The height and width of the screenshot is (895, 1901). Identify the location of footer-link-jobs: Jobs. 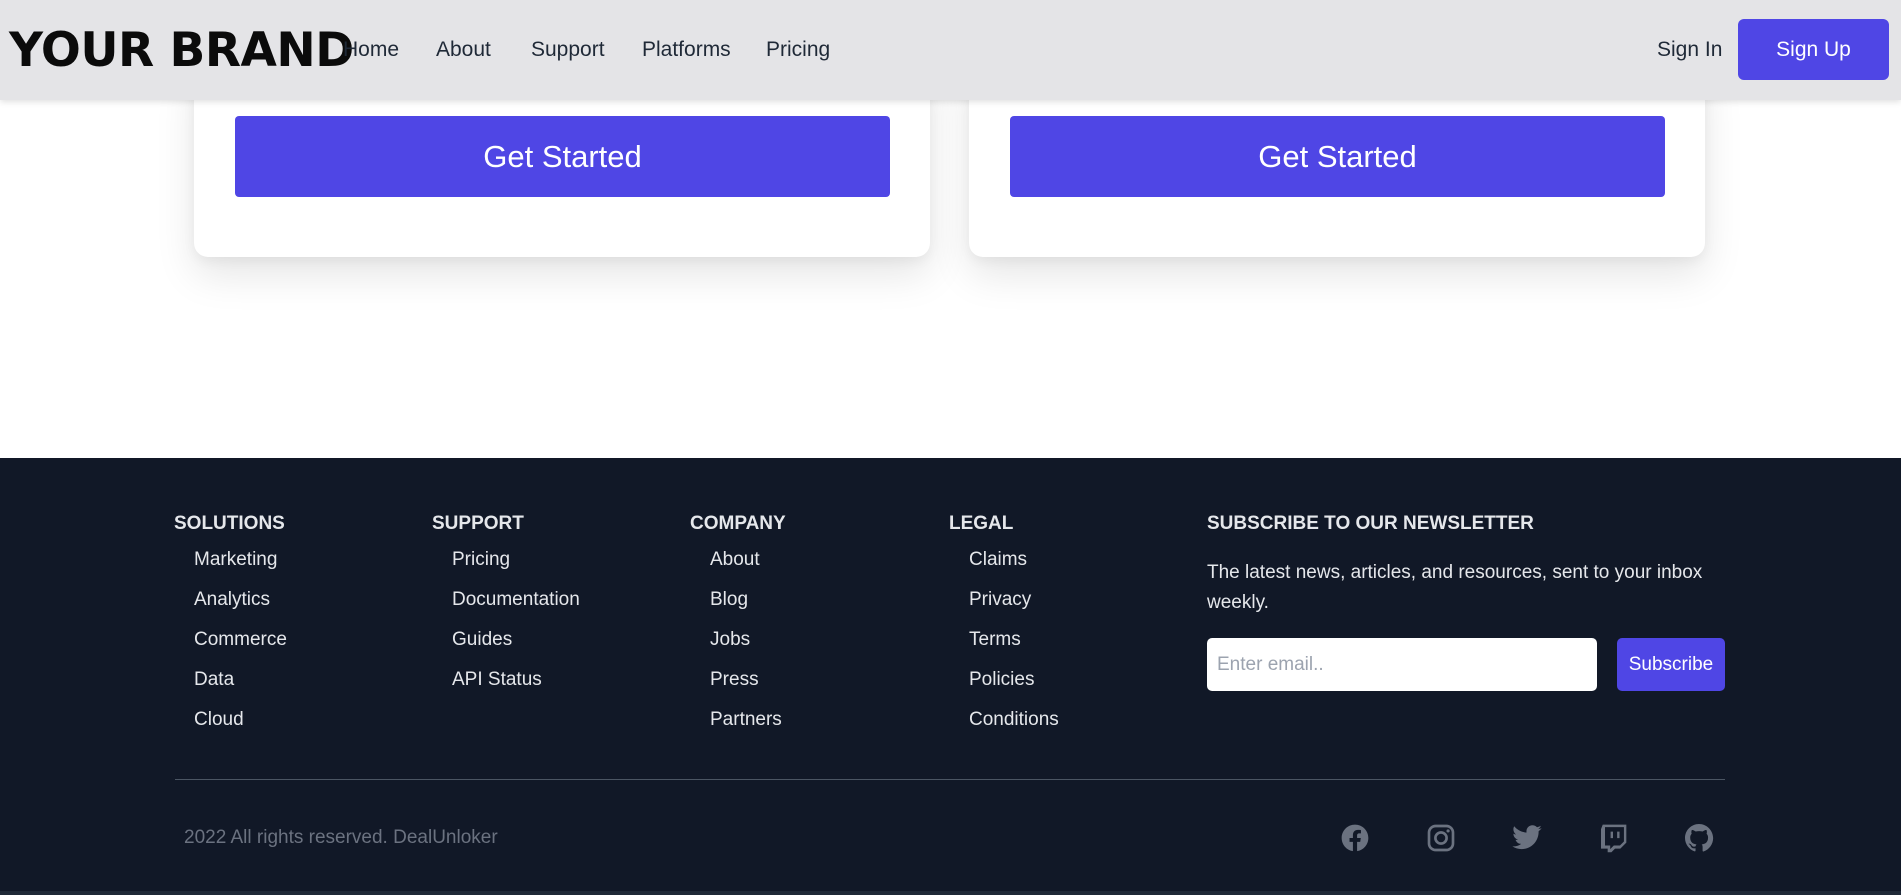
(730, 640).